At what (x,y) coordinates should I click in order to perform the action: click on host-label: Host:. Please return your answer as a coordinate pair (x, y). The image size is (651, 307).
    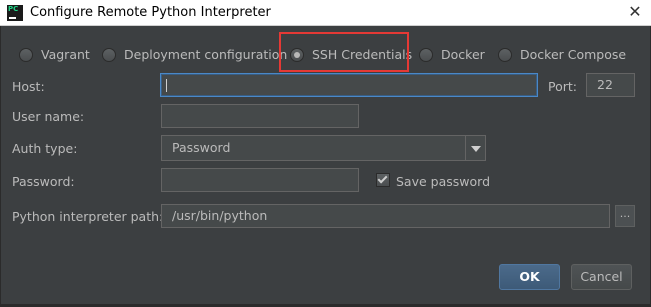
    Looking at the image, I should click on (28, 86).